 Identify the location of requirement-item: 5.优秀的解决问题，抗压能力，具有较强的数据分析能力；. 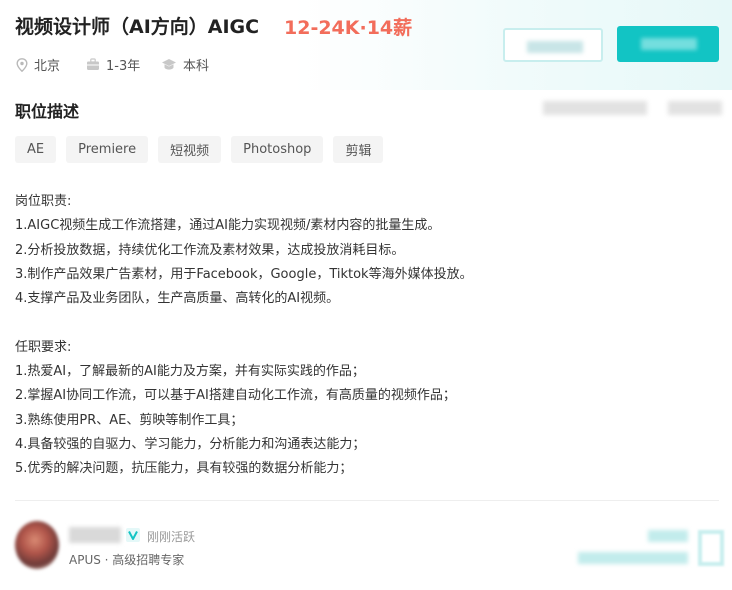
(184, 469).